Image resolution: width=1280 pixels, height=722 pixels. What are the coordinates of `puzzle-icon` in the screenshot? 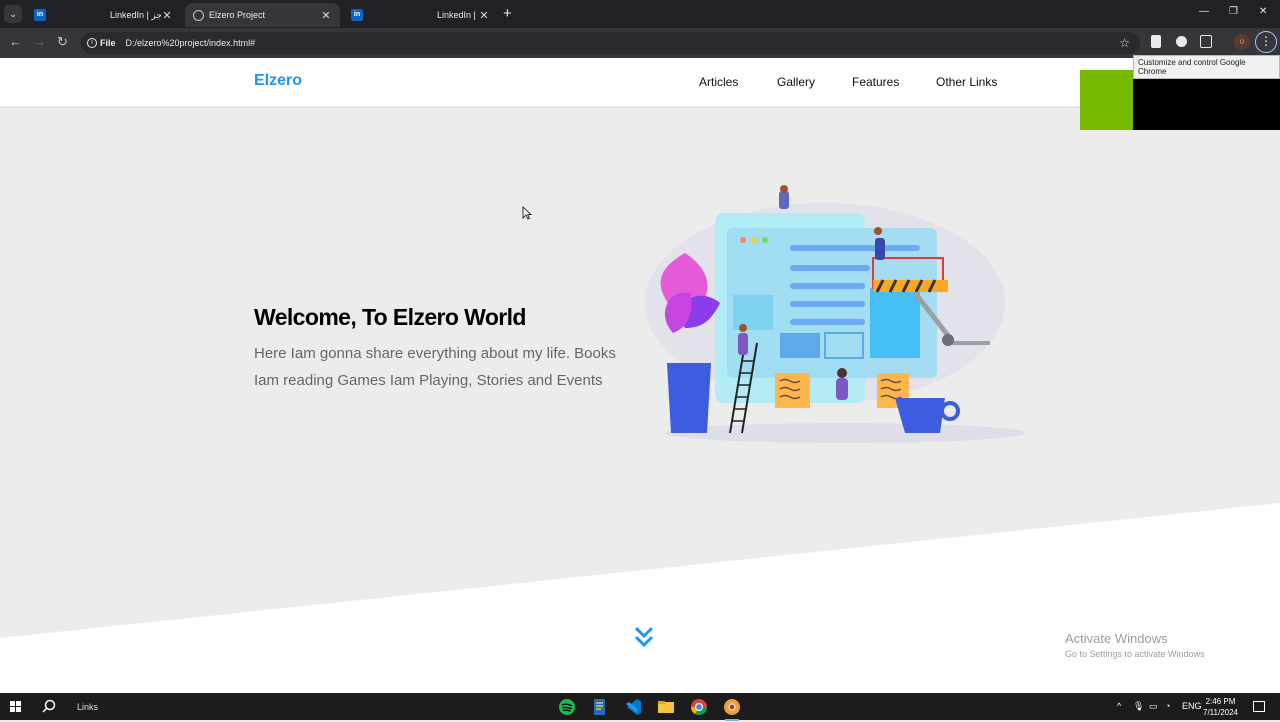 It's located at (1206, 41).